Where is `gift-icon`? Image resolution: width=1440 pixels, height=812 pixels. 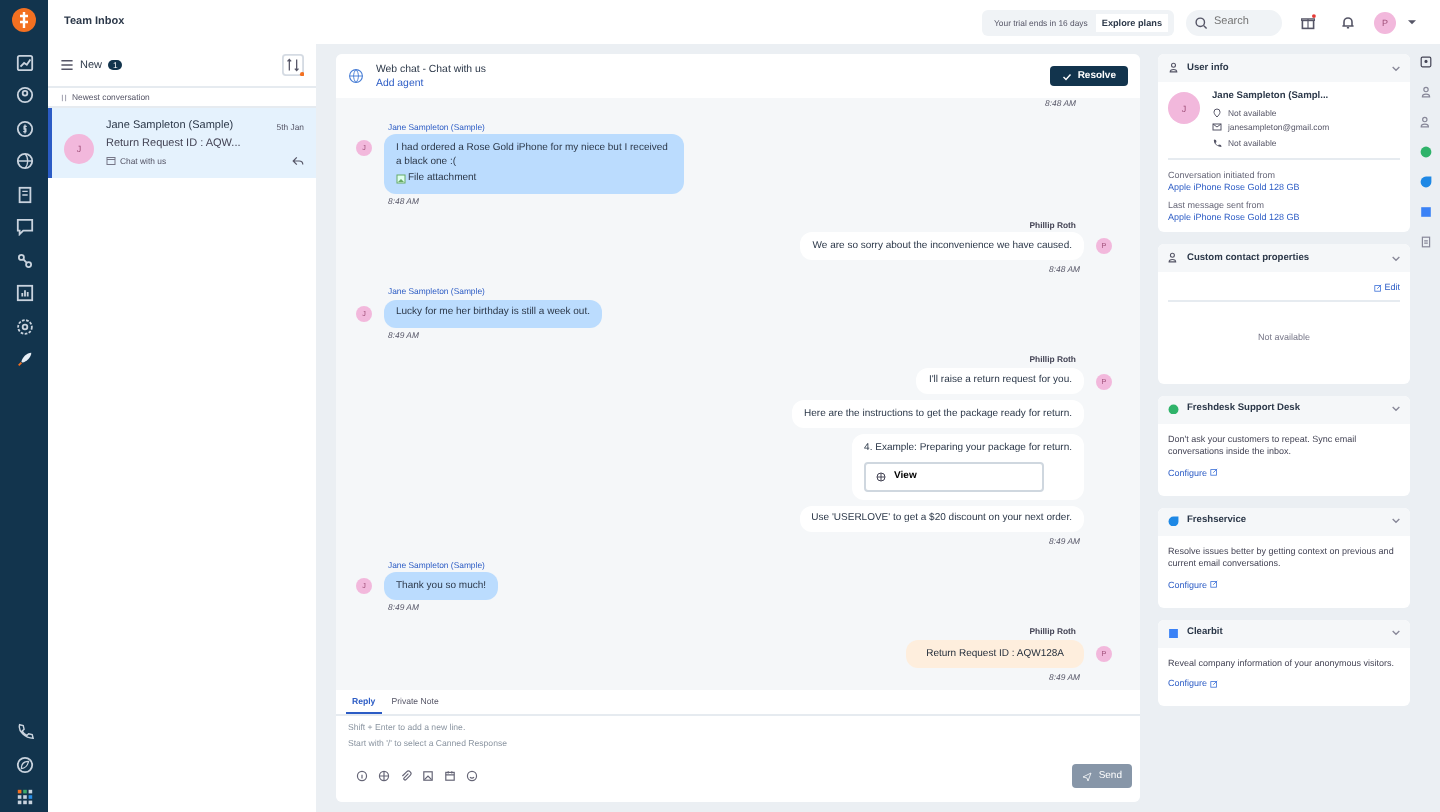 gift-icon is located at coordinates (1308, 22).